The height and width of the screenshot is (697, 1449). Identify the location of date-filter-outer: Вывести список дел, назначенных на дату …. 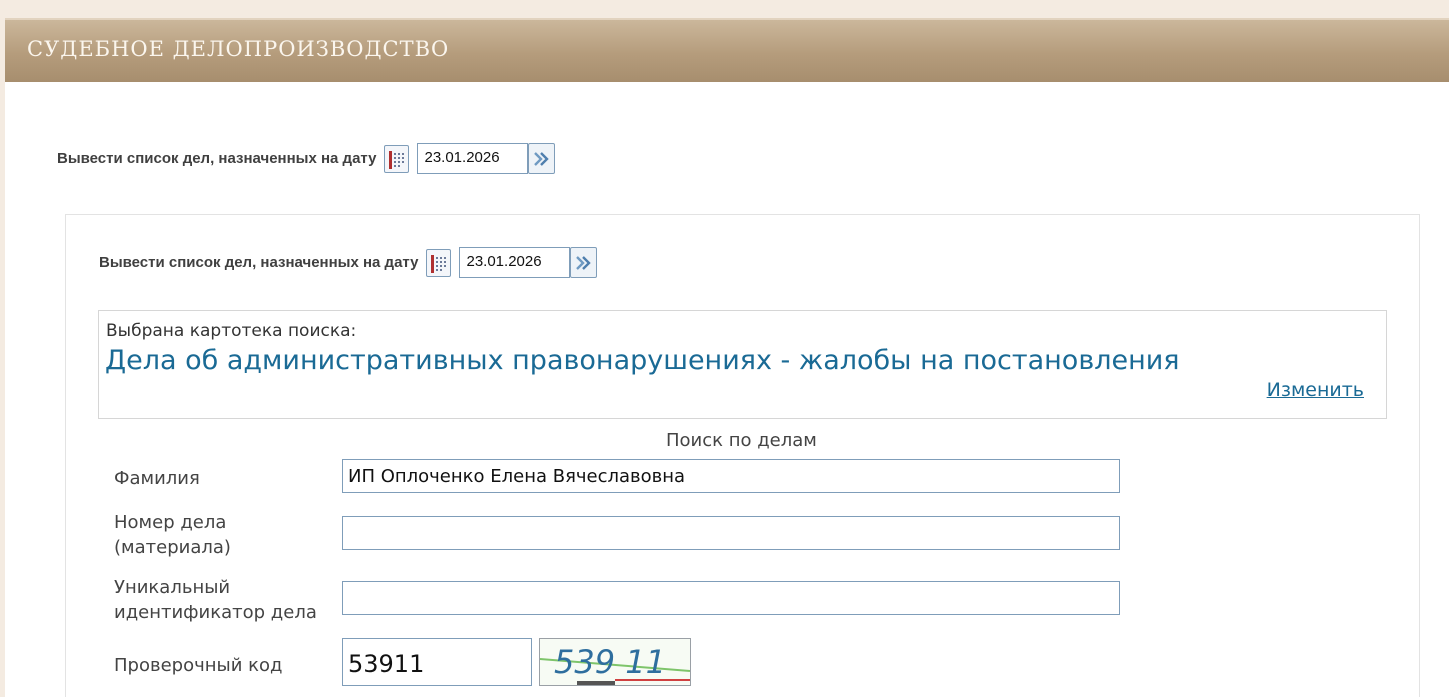
(306, 158).